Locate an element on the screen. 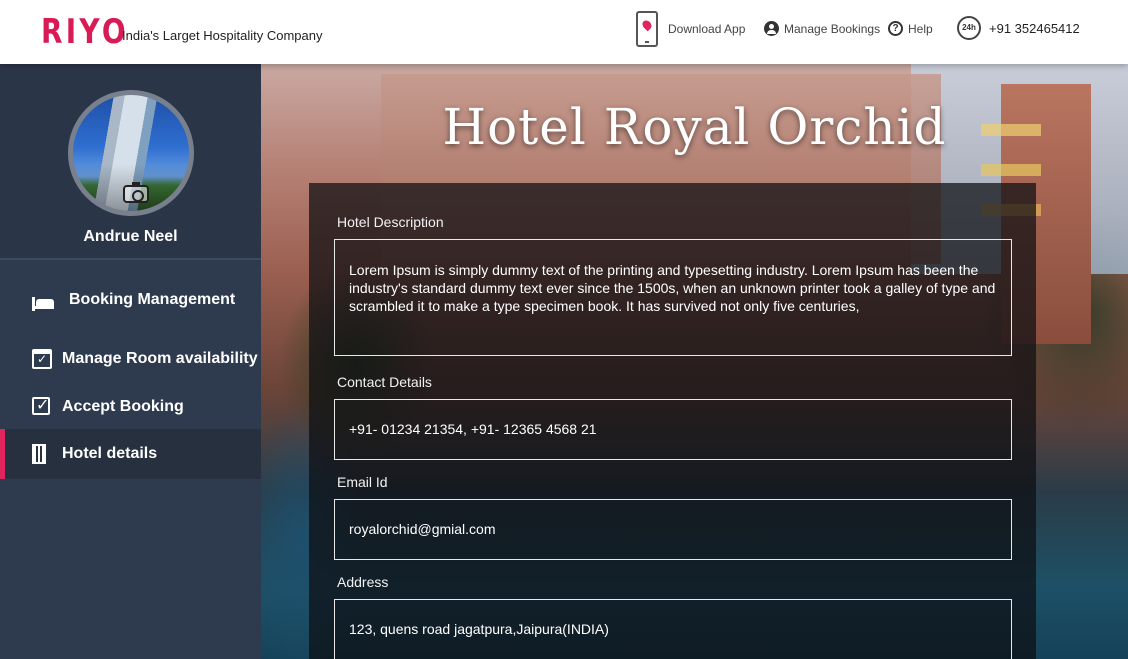 This screenshot has height=659, width=1128. contact-details-field: +91- 01234 21354, +91- 12365 4568 21 is located at coordinates (673, 429).